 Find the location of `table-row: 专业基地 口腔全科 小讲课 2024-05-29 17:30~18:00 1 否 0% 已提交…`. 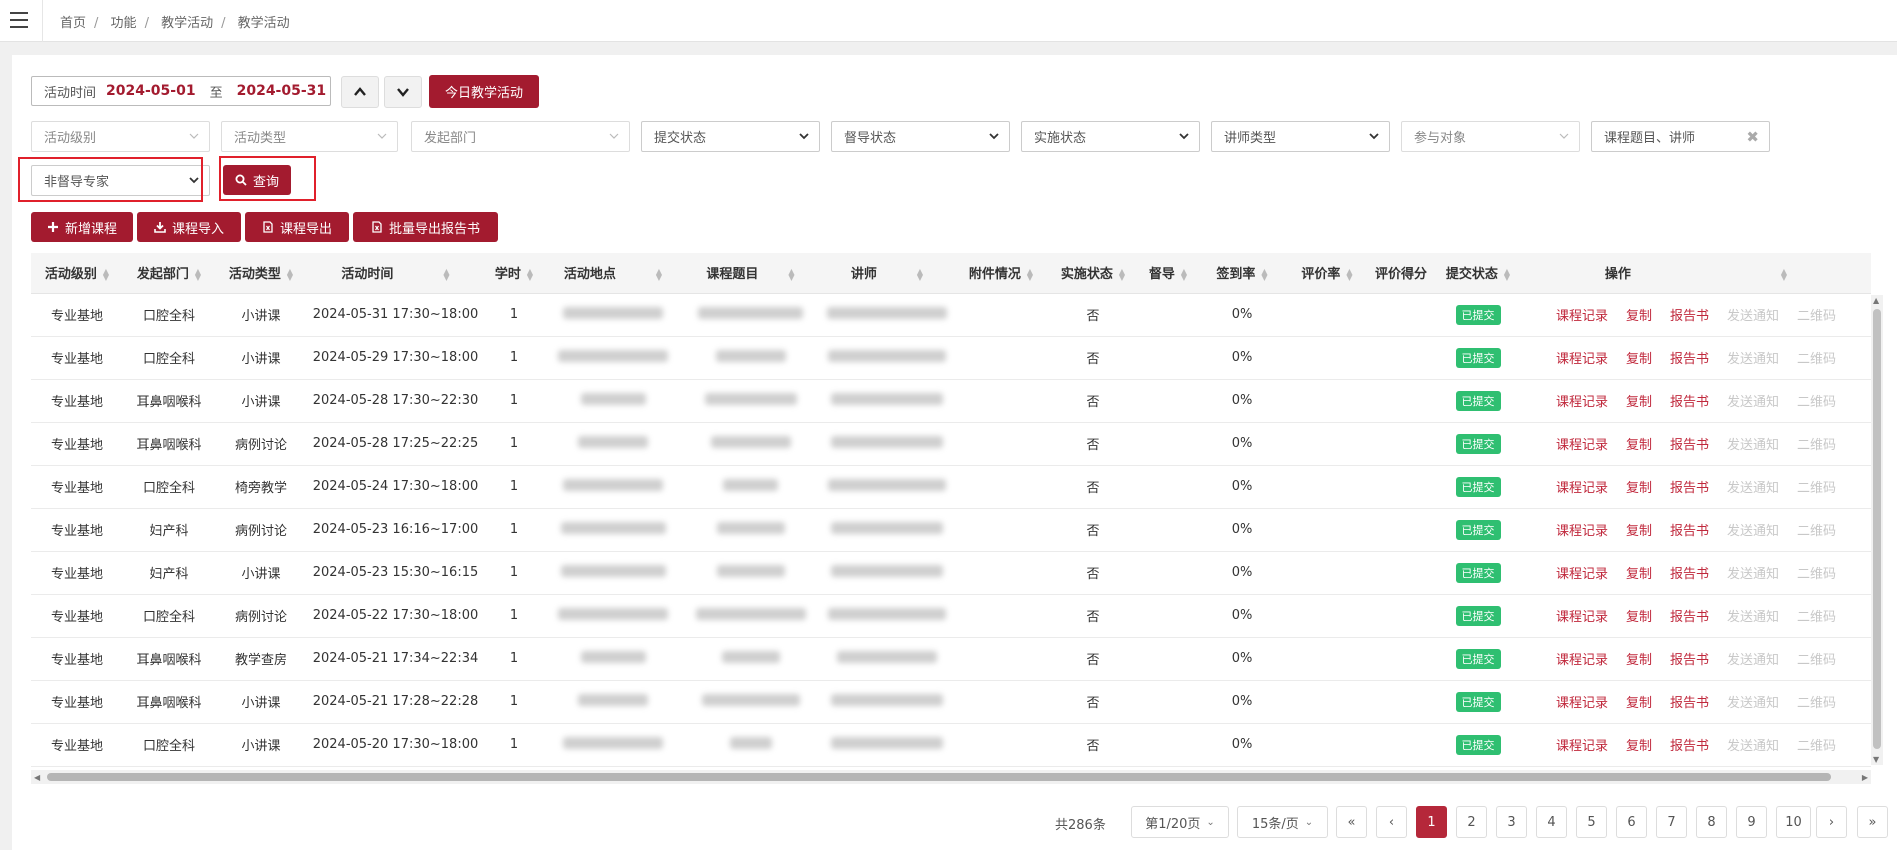

table-row: 专业基地 口腔全科 小讲课 2024-05-29 17:30~18:00 1 否 0% 已提交… is located at coordinates (951, 358).